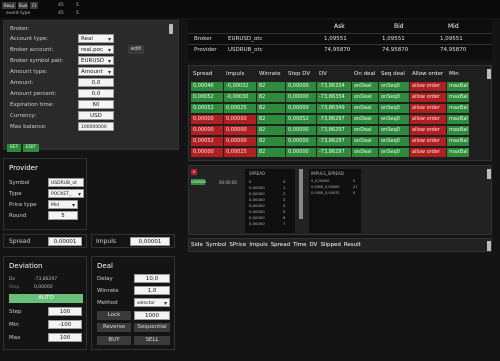  What do you see at coordinates (284, 193) in the screenshot?
I see `spread-mini-index: 2` at bounding box center [284, 193].